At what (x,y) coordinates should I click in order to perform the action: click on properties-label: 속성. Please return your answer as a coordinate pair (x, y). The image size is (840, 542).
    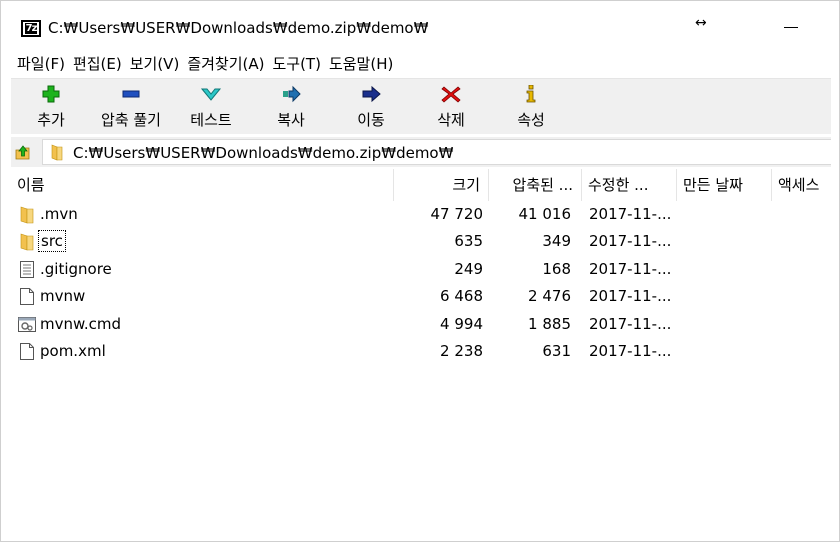
    Looking at the image, I should click on (531, 120).